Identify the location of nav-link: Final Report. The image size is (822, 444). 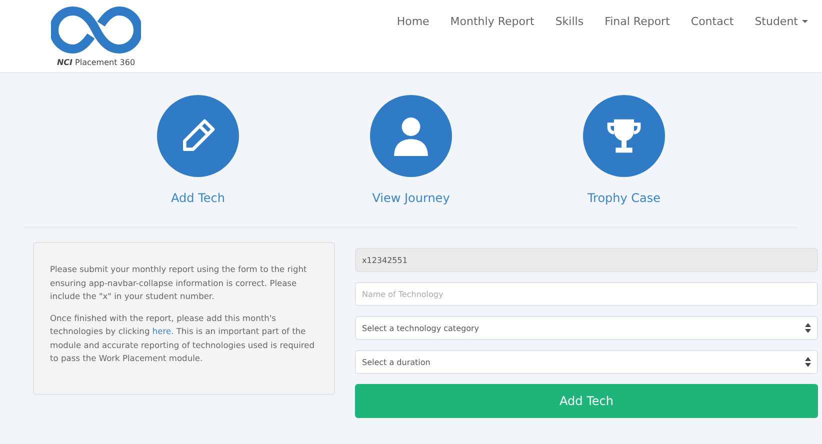
(637, 21).